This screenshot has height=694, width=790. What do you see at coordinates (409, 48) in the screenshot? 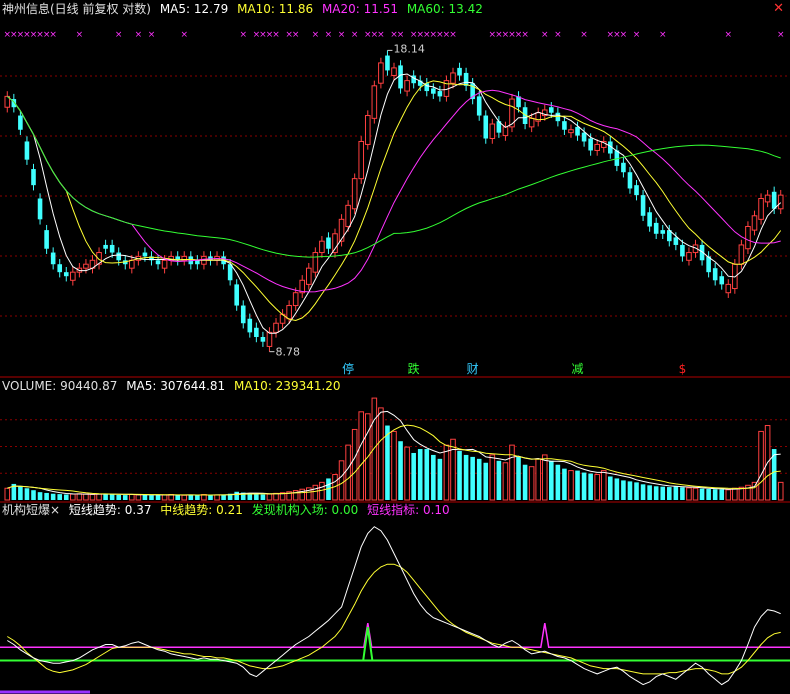
I see `high-price-label: 18.14` at bounding box center [409, 48].